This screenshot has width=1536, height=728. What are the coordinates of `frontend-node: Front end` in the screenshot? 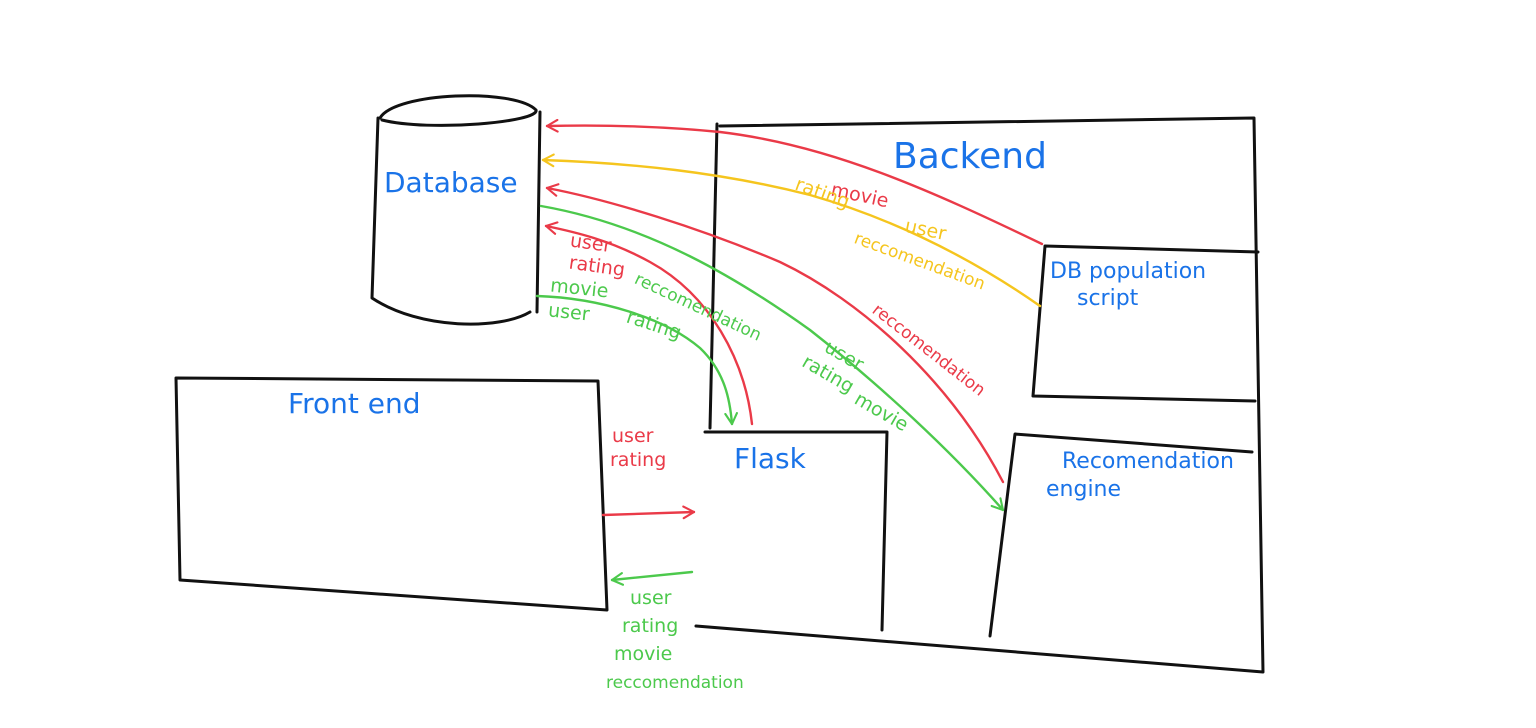 It's located at (391, 494).